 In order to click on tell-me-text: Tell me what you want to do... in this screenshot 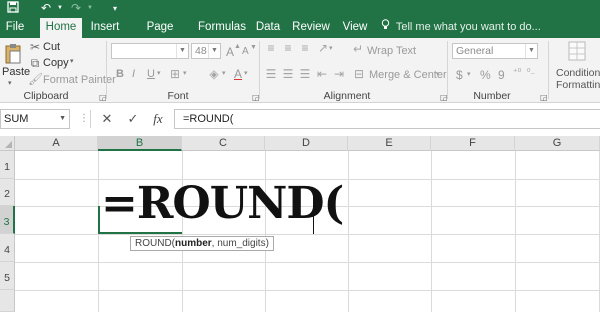, I will do `click(468, 27)`.